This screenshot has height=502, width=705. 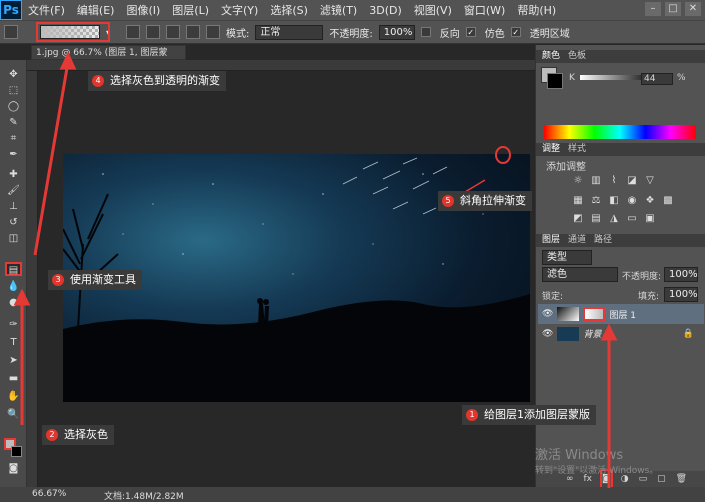 I want to click on annotation-4: 4 选择灰色到透明的渐变, so click(x=157, y=81).